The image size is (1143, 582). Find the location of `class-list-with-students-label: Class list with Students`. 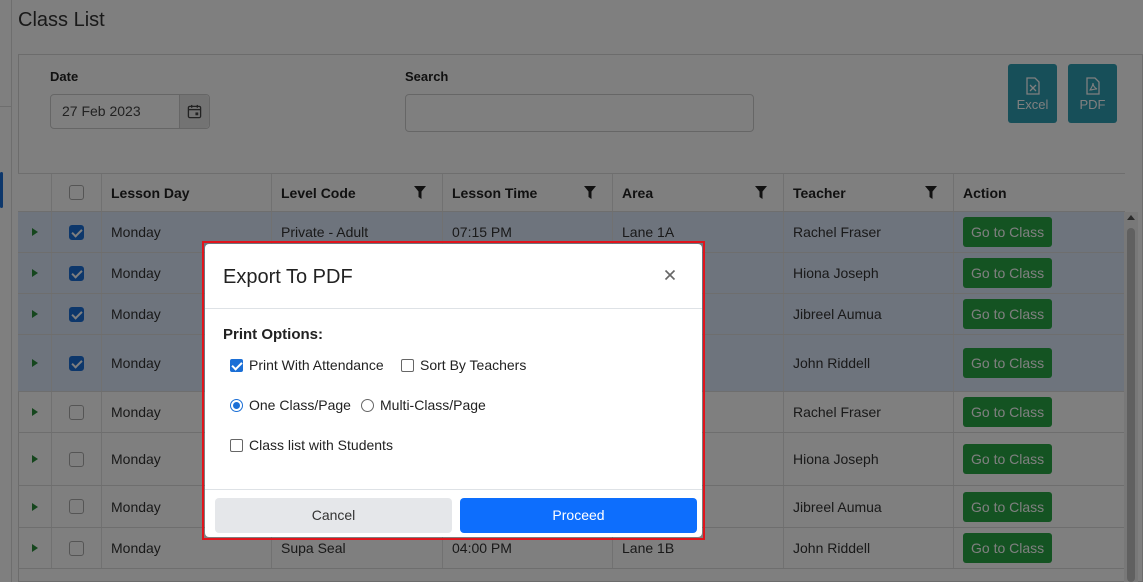

class-list-with-students-label: Class list with Students is located at coordinates (321, 445).